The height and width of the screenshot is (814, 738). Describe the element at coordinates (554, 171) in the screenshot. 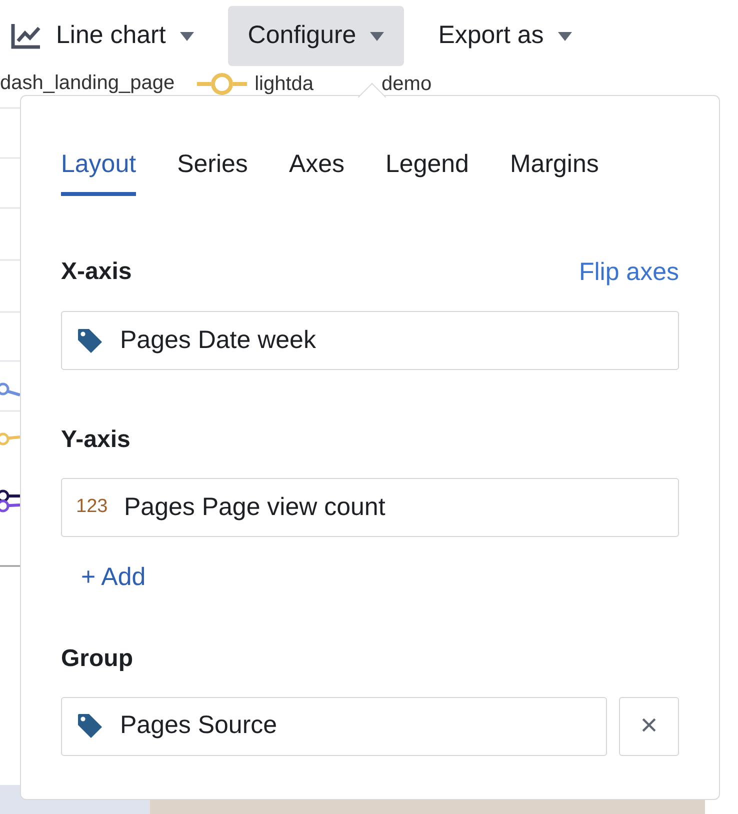

I see `tab: Margins` at that location.